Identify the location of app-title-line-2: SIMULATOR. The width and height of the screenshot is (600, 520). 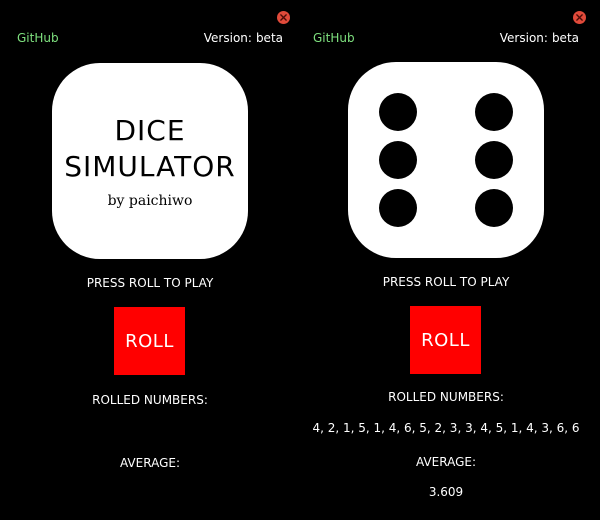
(150, 166).